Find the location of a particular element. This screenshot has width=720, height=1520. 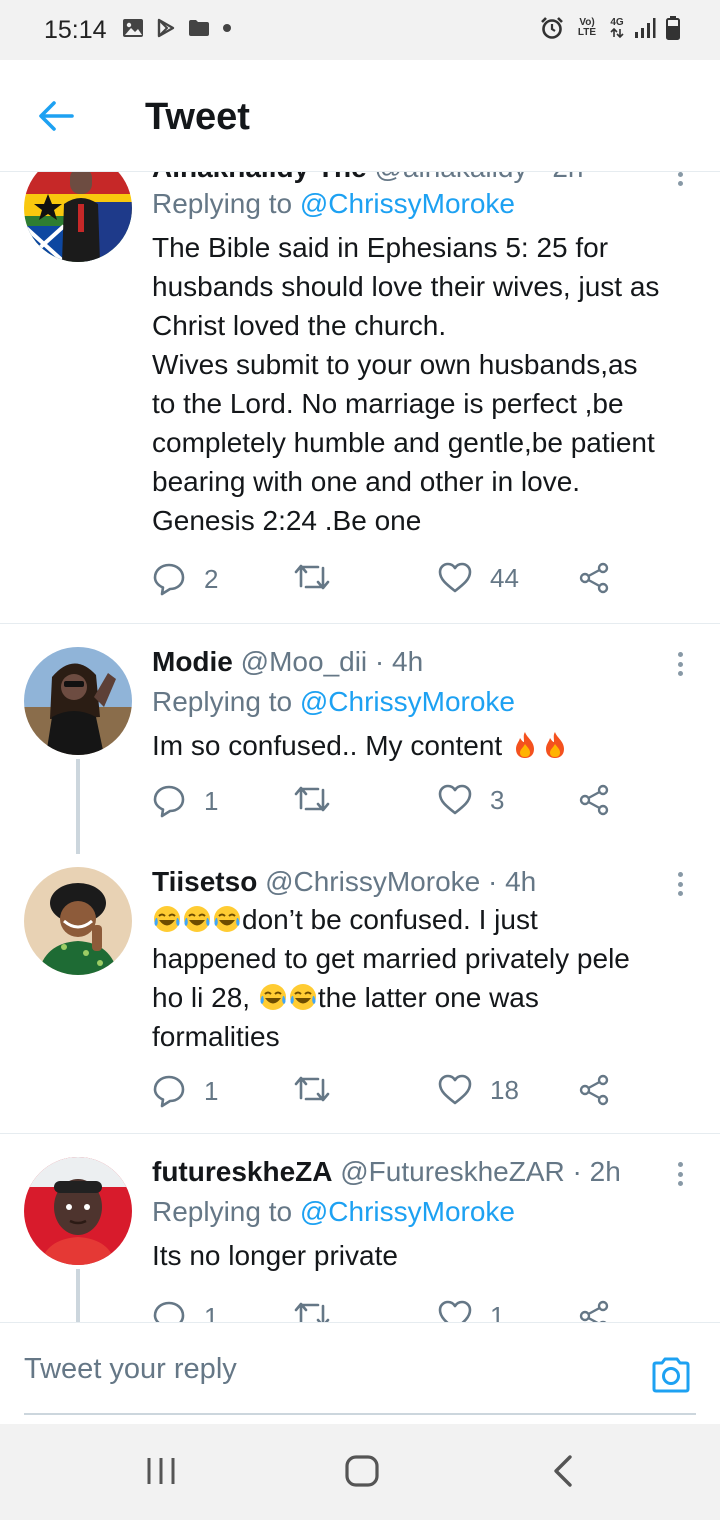

like-button: 18 is located at coordinates (478, 1090).